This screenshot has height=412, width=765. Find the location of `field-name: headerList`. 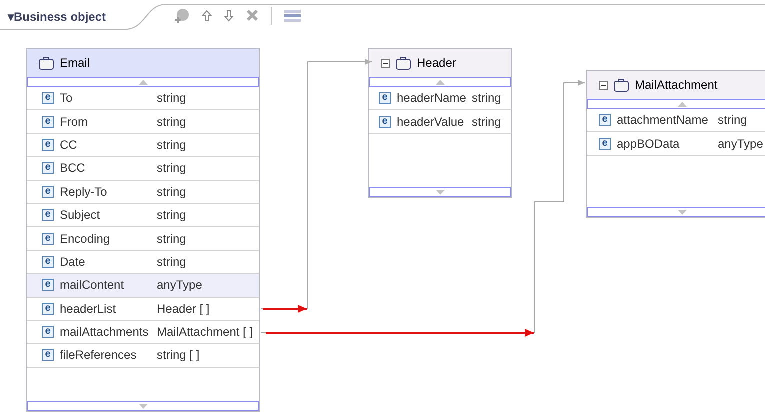

field-name: headerList is located at coordinates (88, 309).